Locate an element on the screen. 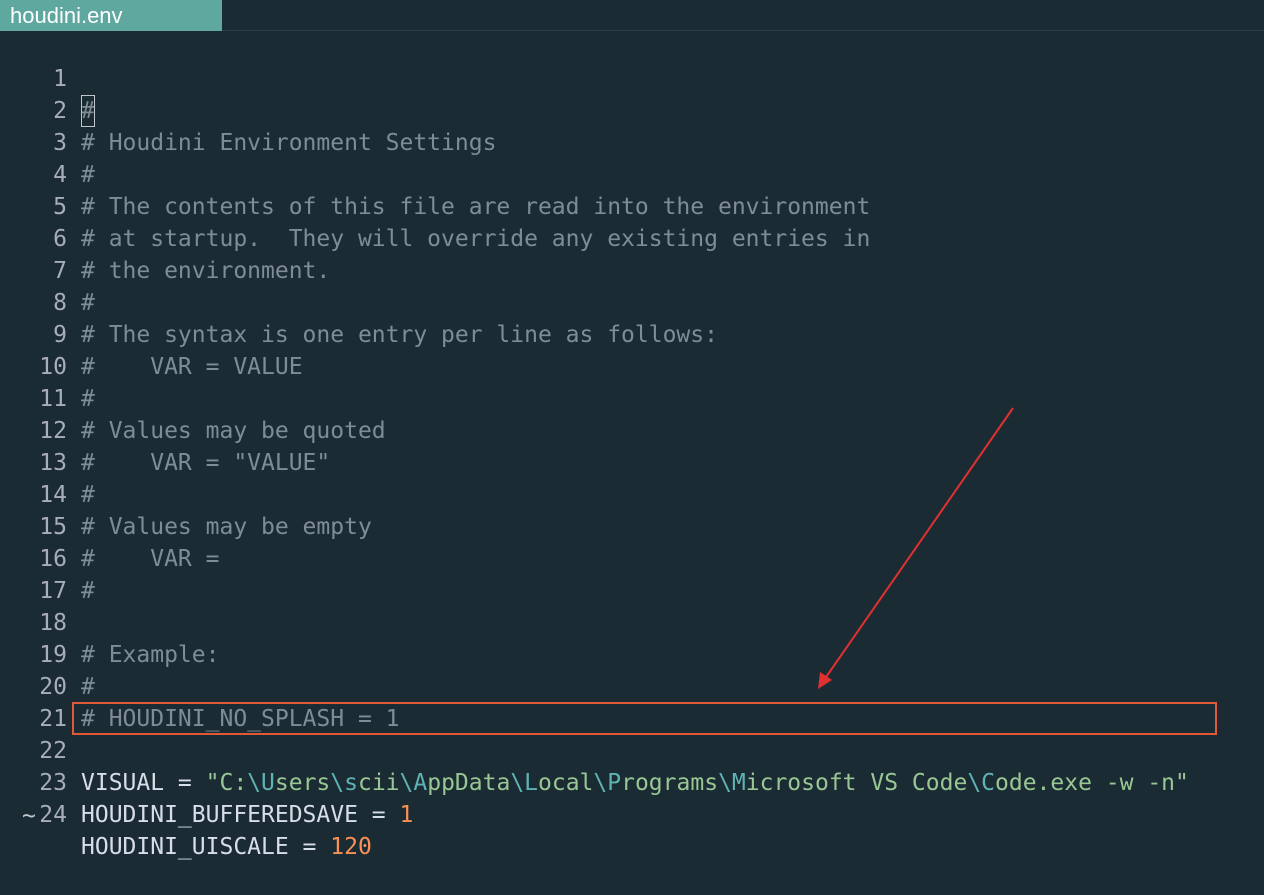 Image resolution: width=1264 pixels, height=895 pixels. code-line: 17 is located at coordinates (632, 573).